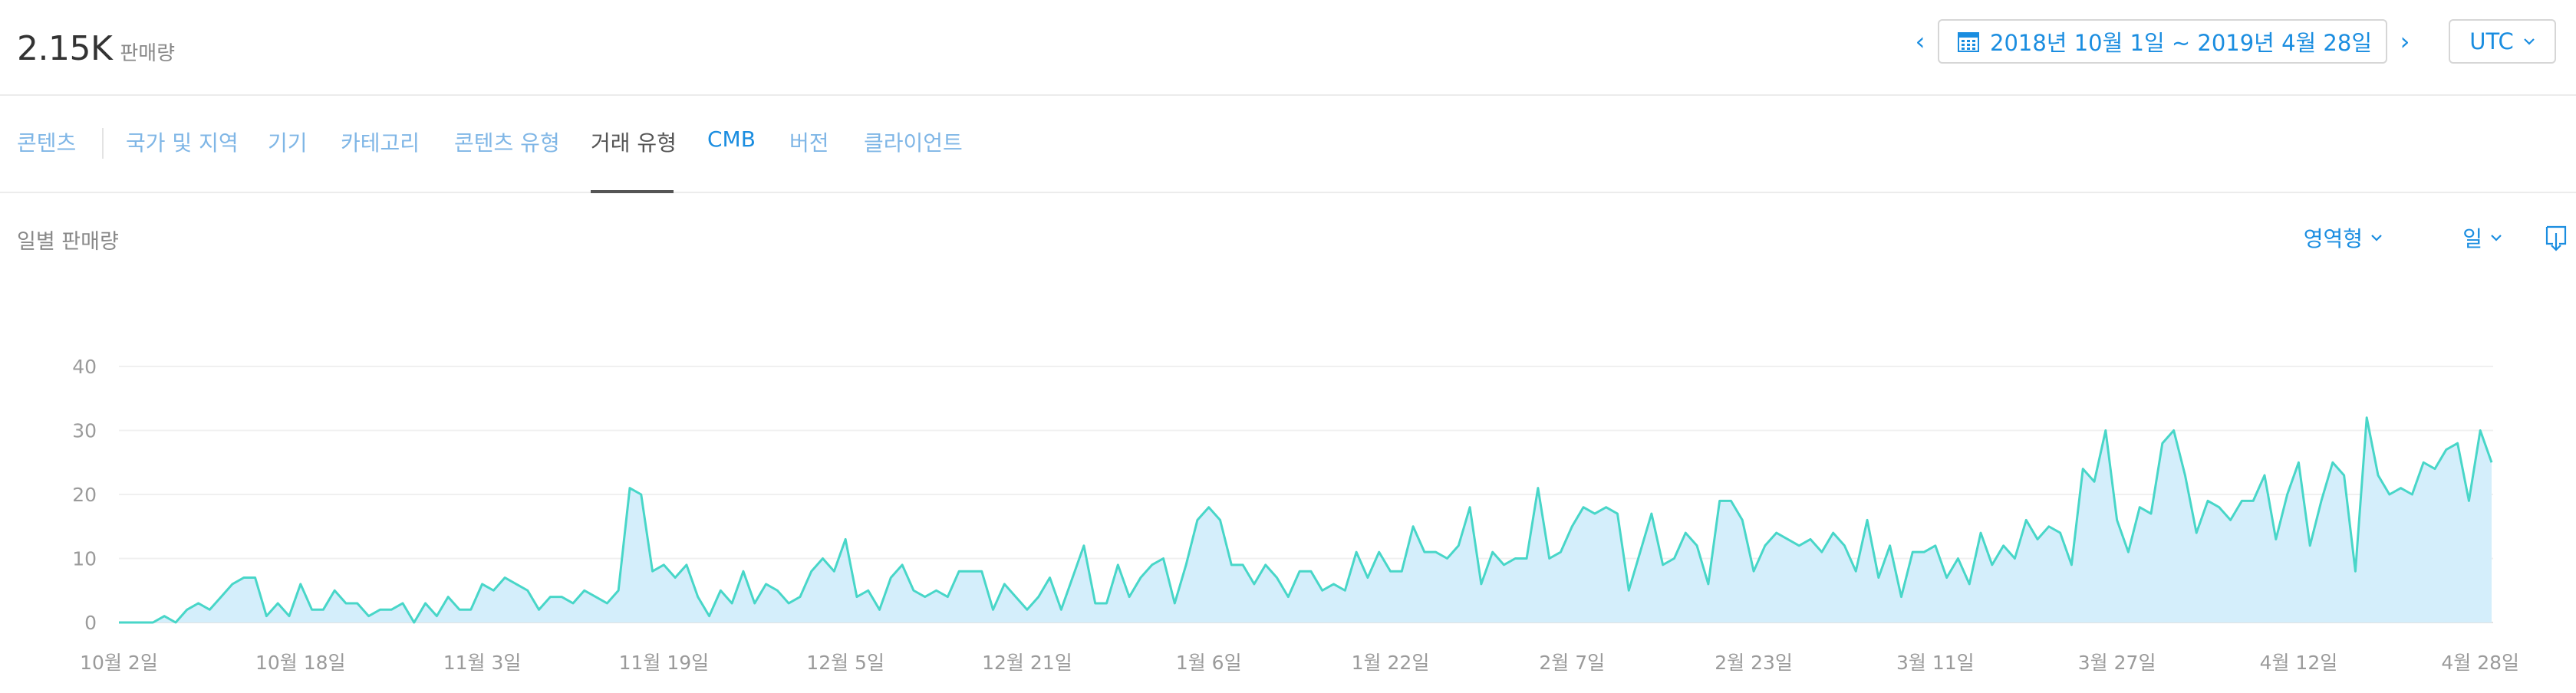 The image size is (2576, 693). What do you see at coordinates (119, 663) in the screenshot?
I see `x-tick-label: 10월 2일` at bounding box center [119, 663].